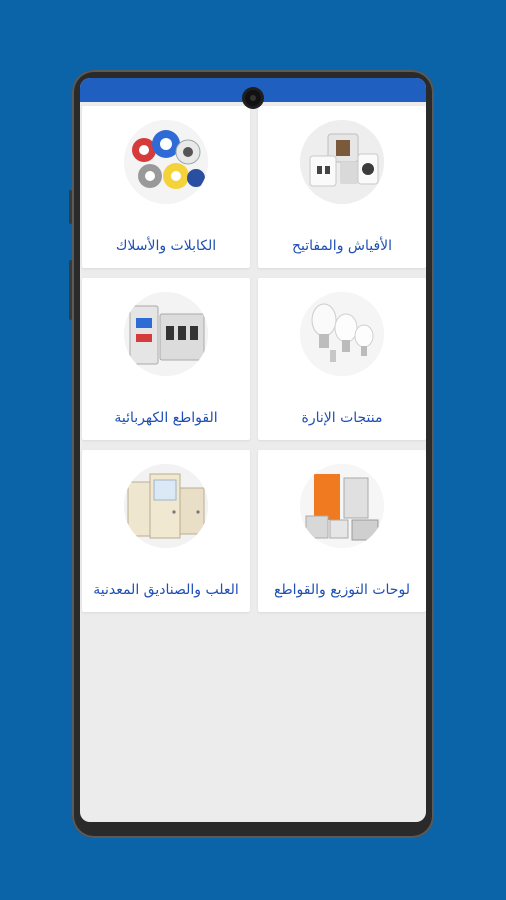 This screenshot has width=506, height=900. I want to click on category-card-distribution-boards: لوحات التوزيع والقواطع, so click(342, 531).